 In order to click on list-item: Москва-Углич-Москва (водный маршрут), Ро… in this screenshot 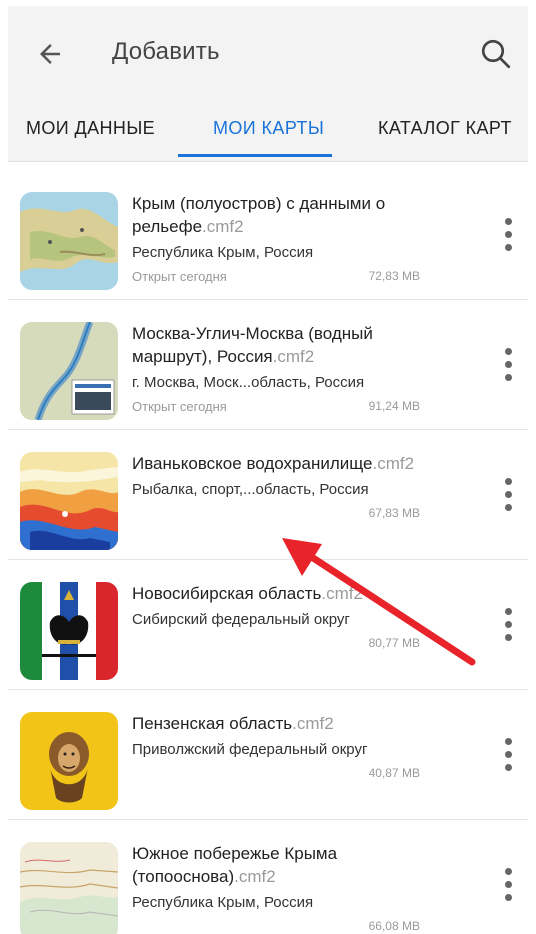, I will do `click(268, 365)`.